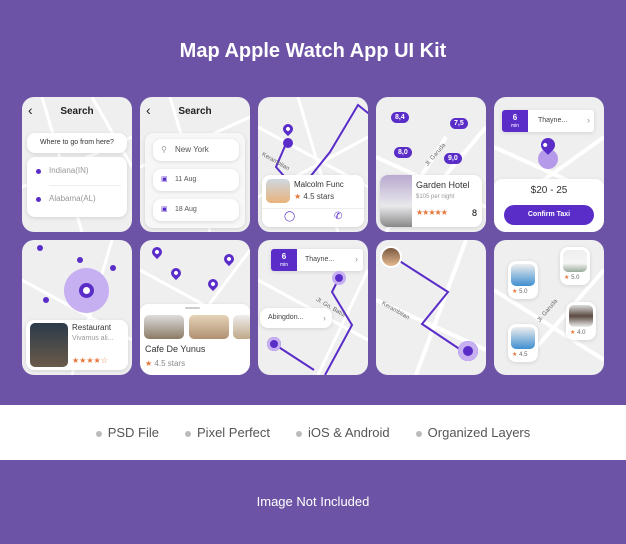 The width and height of the screenshot is (626, 544). Describe the element at coordinates (72, 198) in the screenshot. I see `route-to: Alabama(AL)` at that location.